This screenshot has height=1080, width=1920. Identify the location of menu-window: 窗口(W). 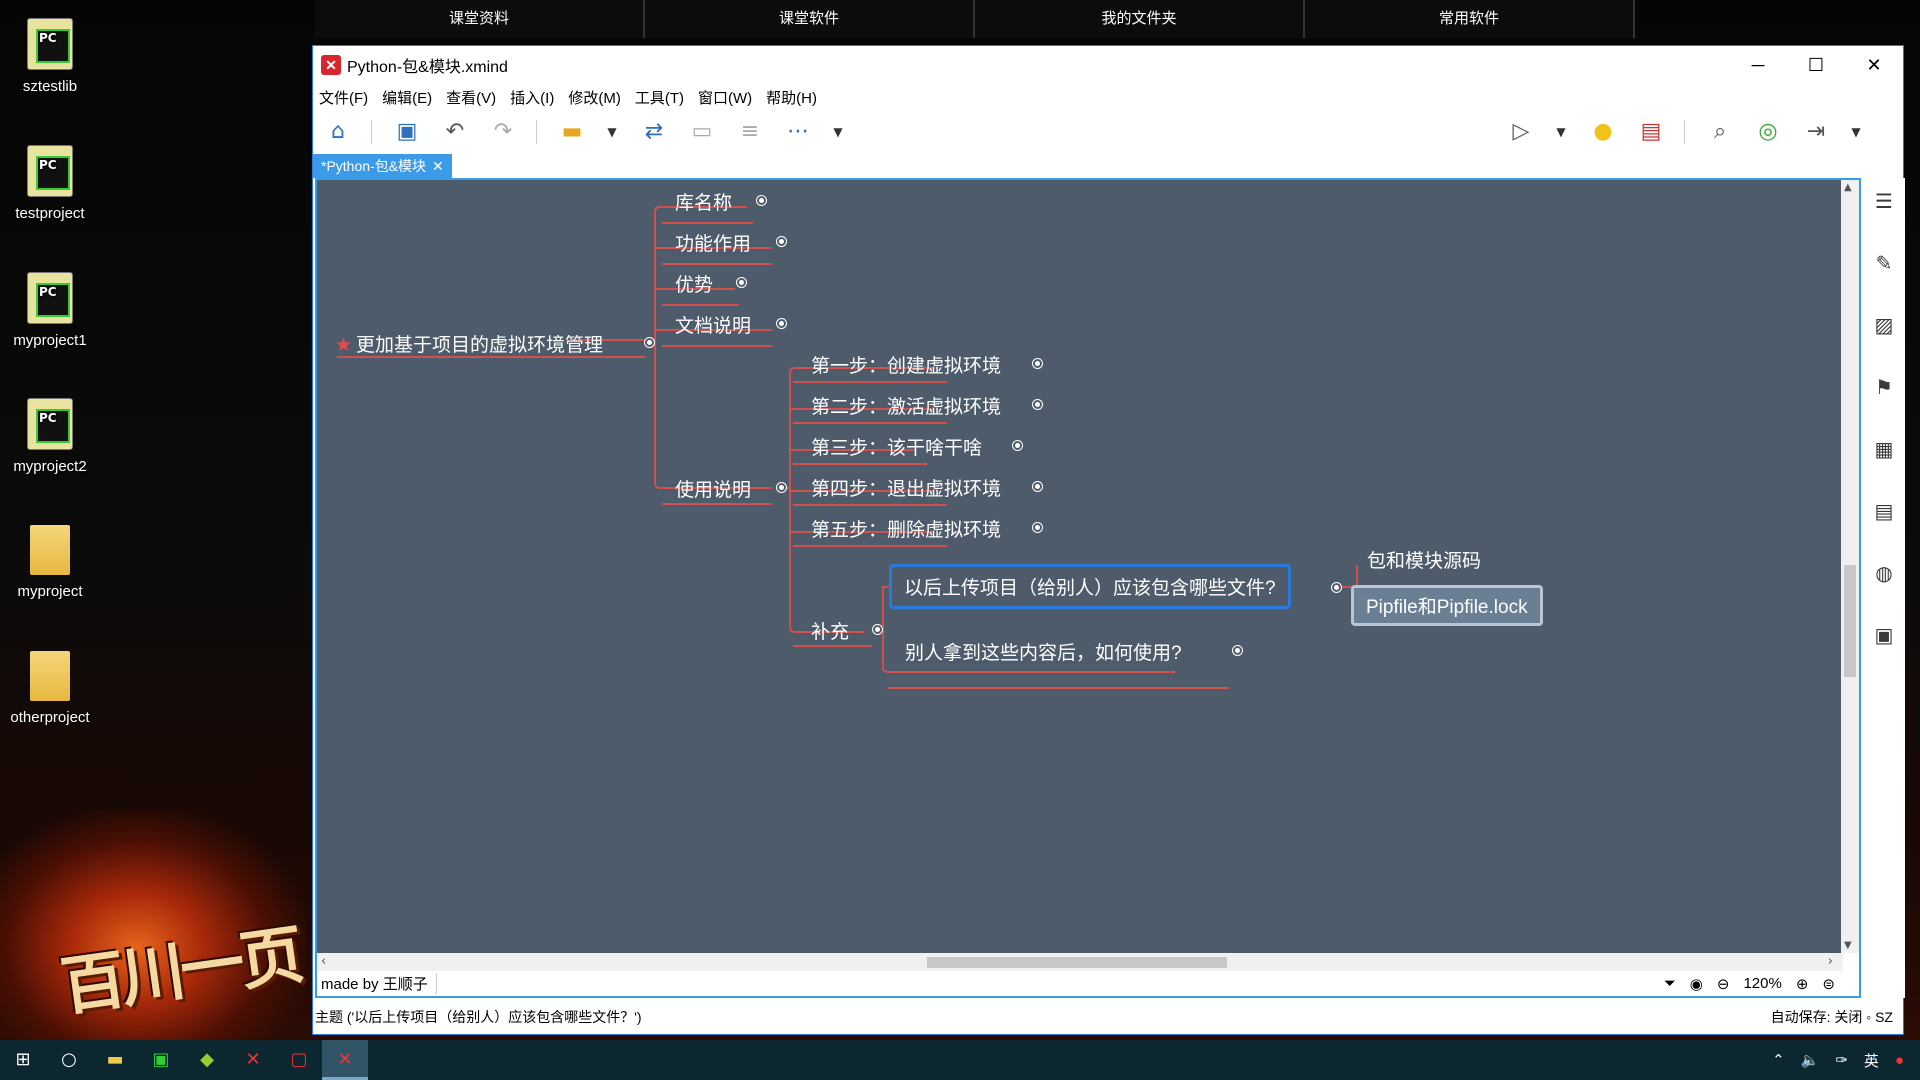
(725, 97).